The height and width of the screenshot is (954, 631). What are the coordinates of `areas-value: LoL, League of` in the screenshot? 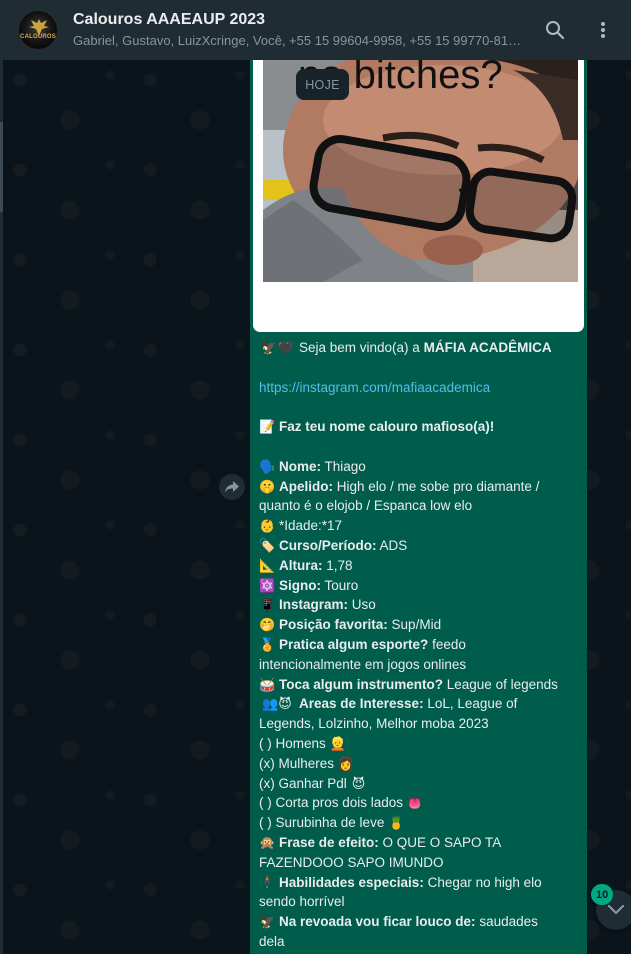 It's located at (470, 704).